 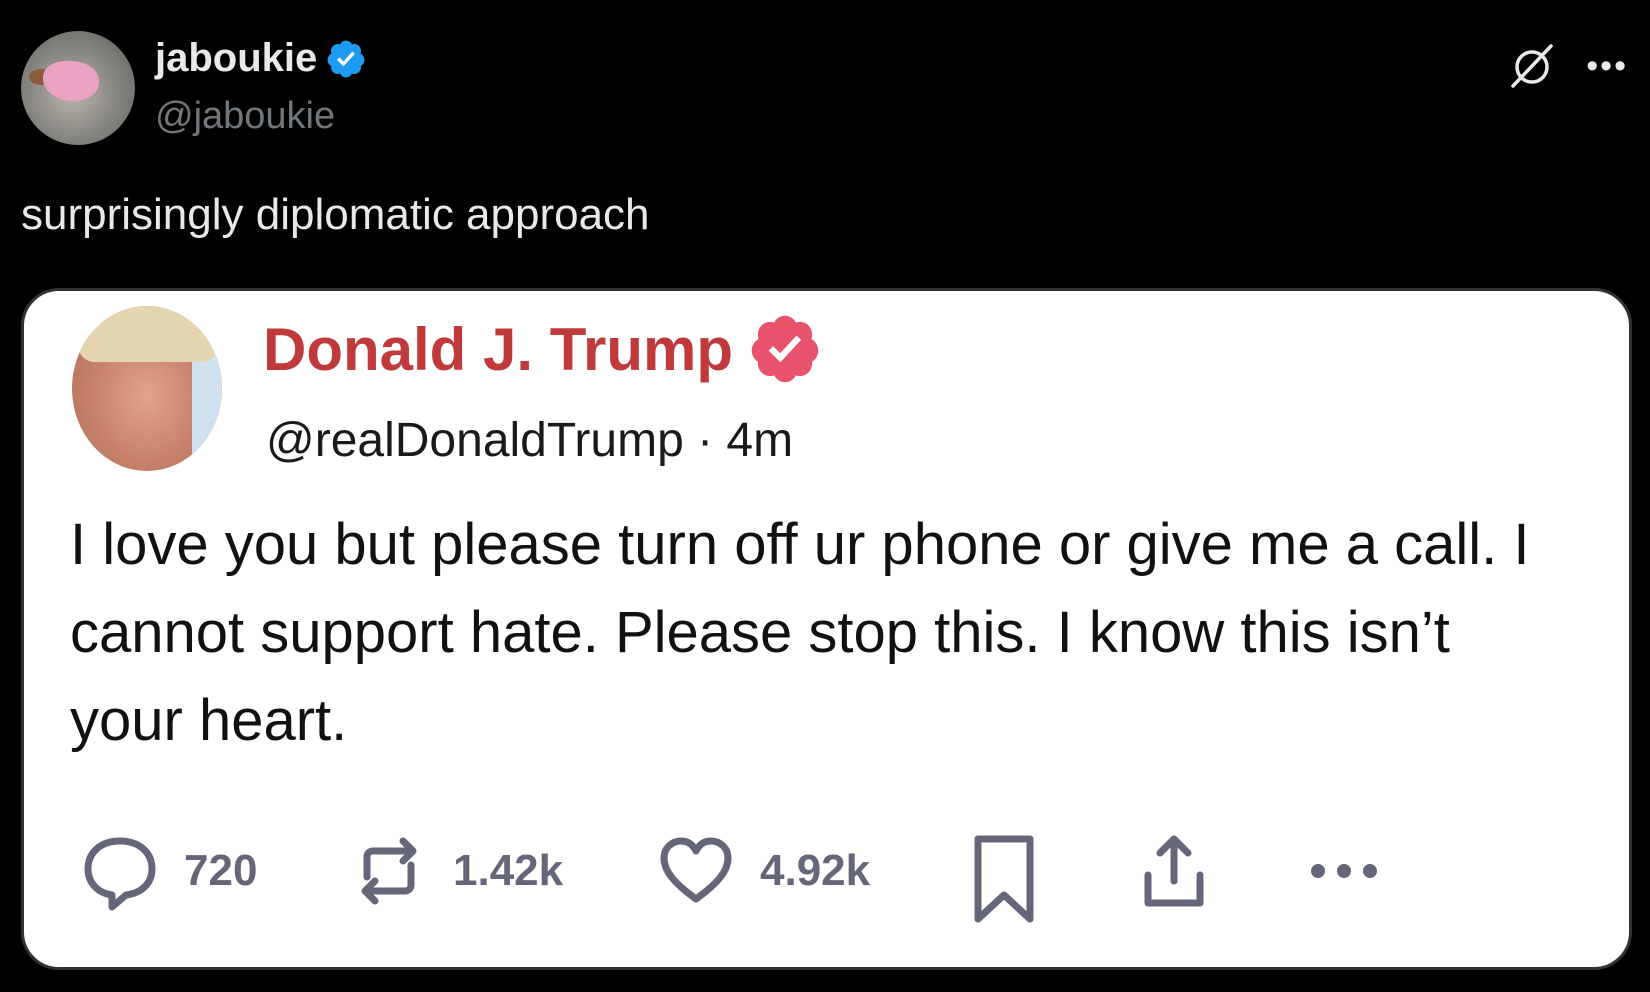 I want to click on author-name-row: jaboukie, so click(x=261, y=58).